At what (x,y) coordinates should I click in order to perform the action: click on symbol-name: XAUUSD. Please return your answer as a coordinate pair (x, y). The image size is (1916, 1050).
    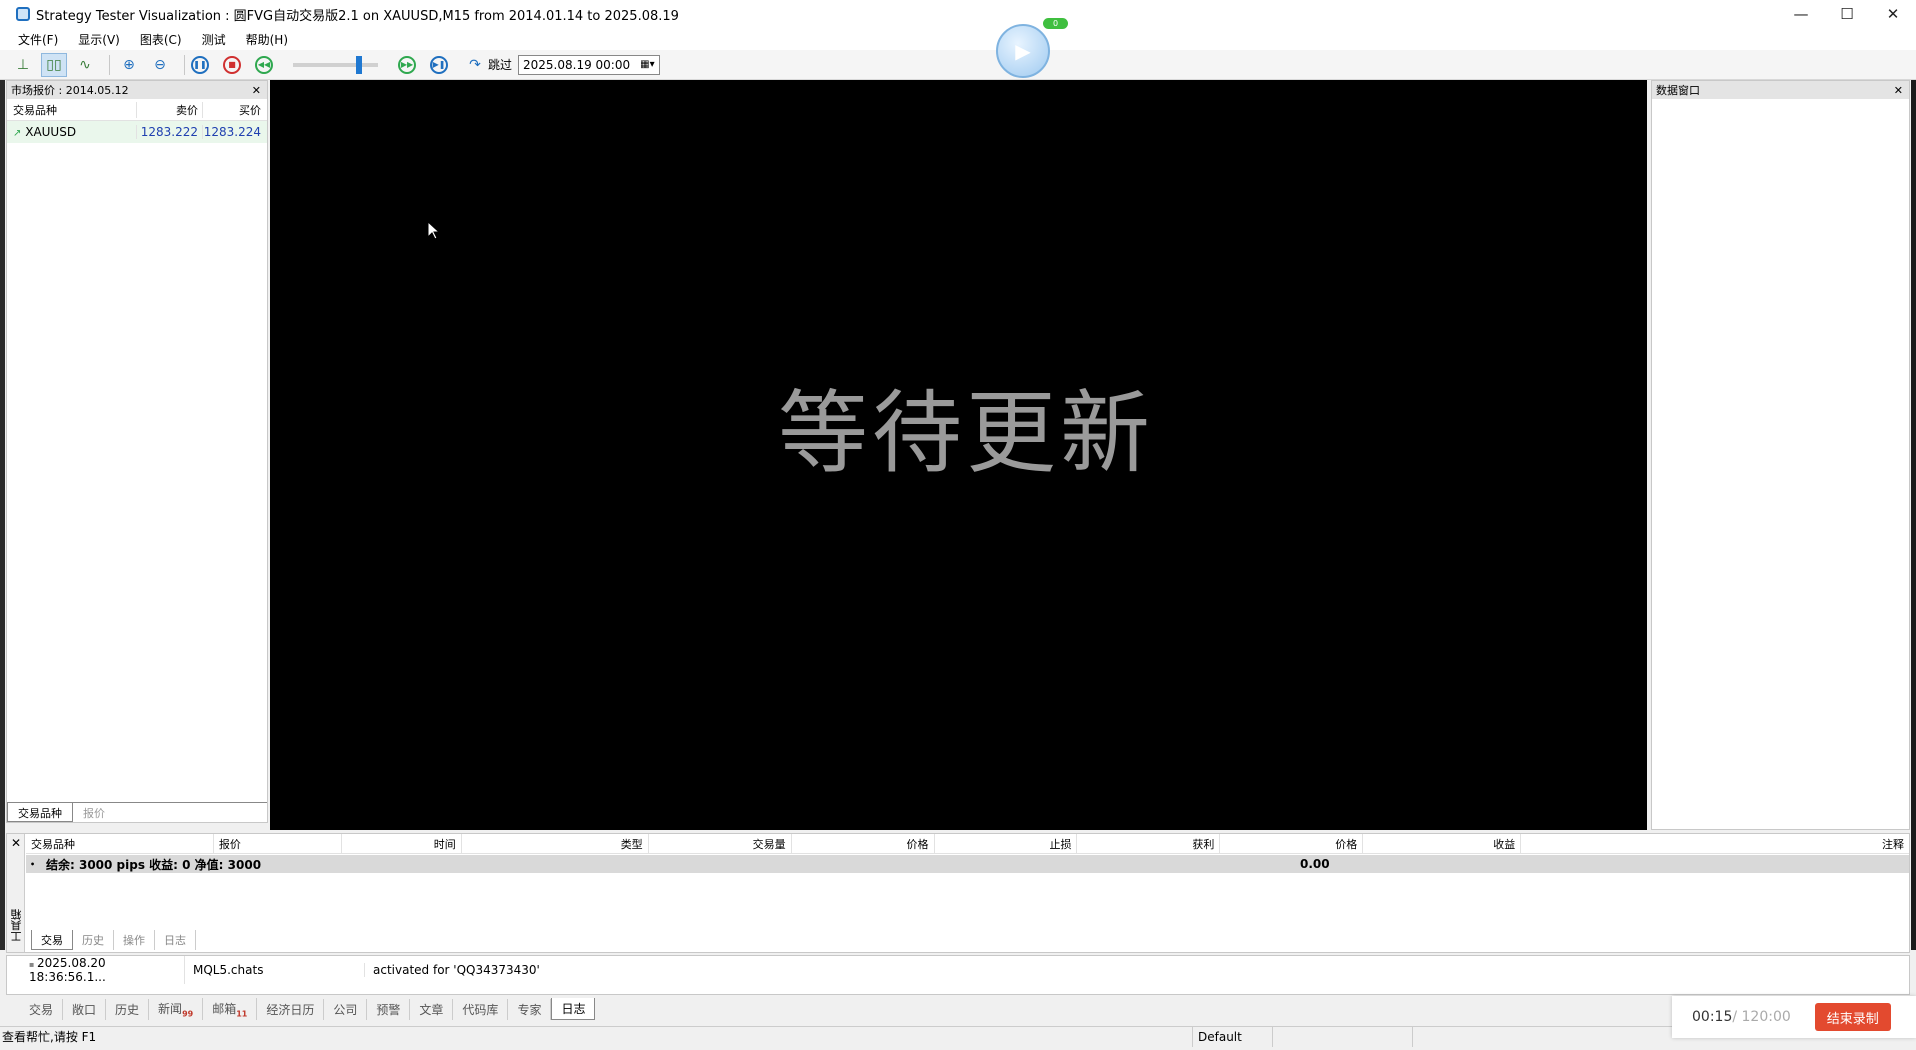
    Looking at the image, I should click on (51, 132).